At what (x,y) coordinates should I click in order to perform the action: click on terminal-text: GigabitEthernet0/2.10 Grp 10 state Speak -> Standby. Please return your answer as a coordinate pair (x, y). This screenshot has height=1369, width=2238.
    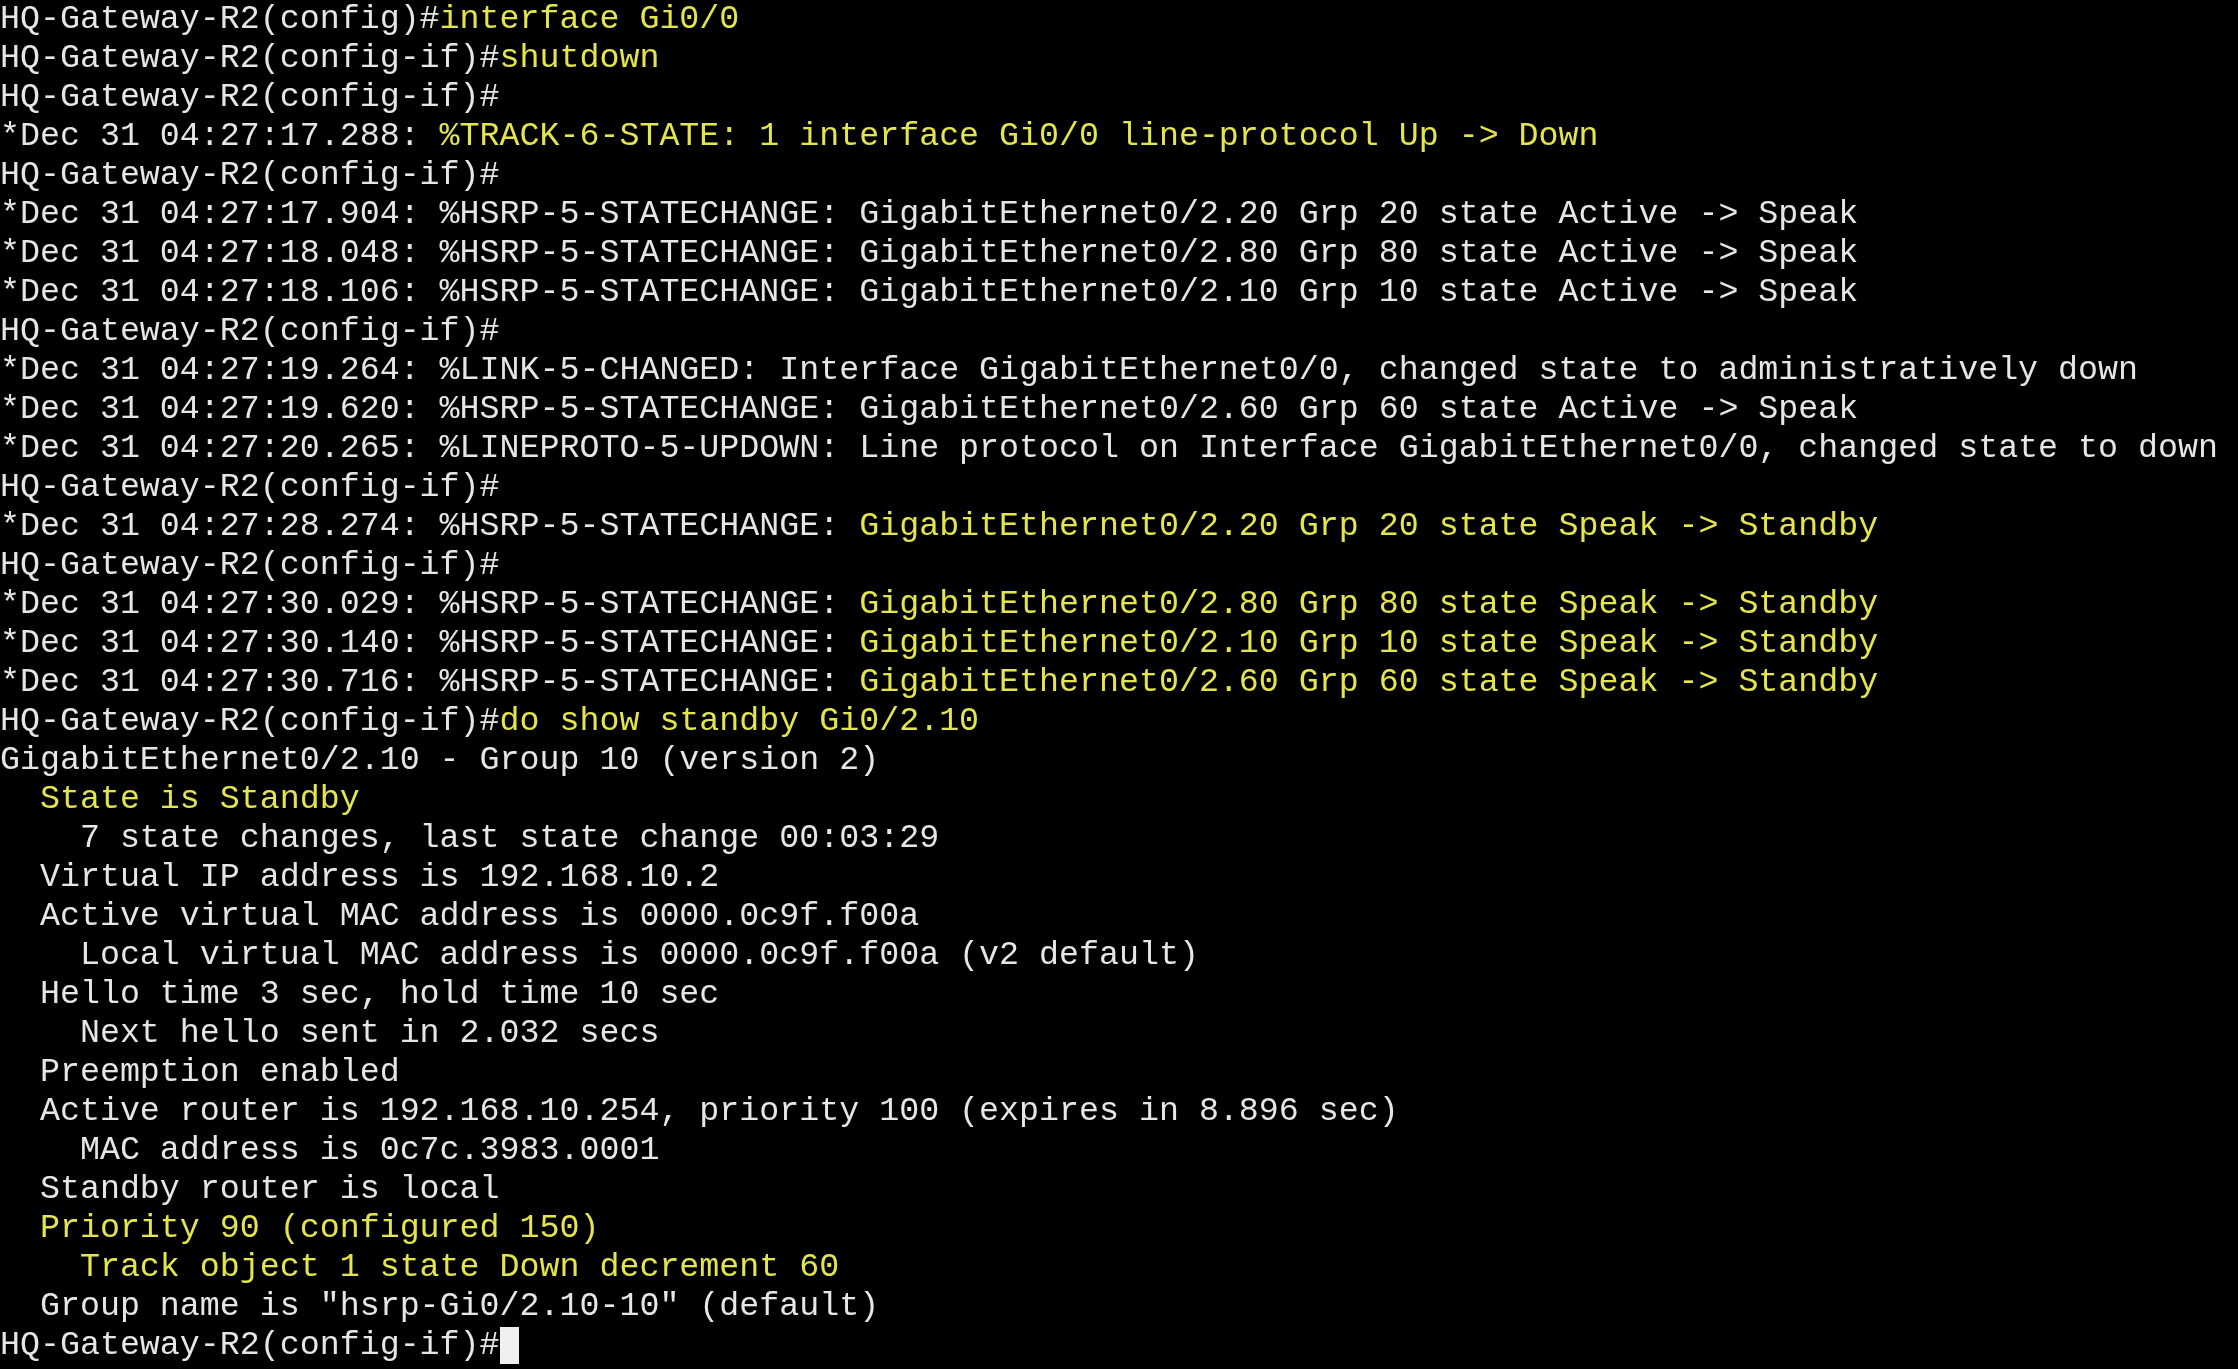
    Looking at the image, I should click on (1369, 643).